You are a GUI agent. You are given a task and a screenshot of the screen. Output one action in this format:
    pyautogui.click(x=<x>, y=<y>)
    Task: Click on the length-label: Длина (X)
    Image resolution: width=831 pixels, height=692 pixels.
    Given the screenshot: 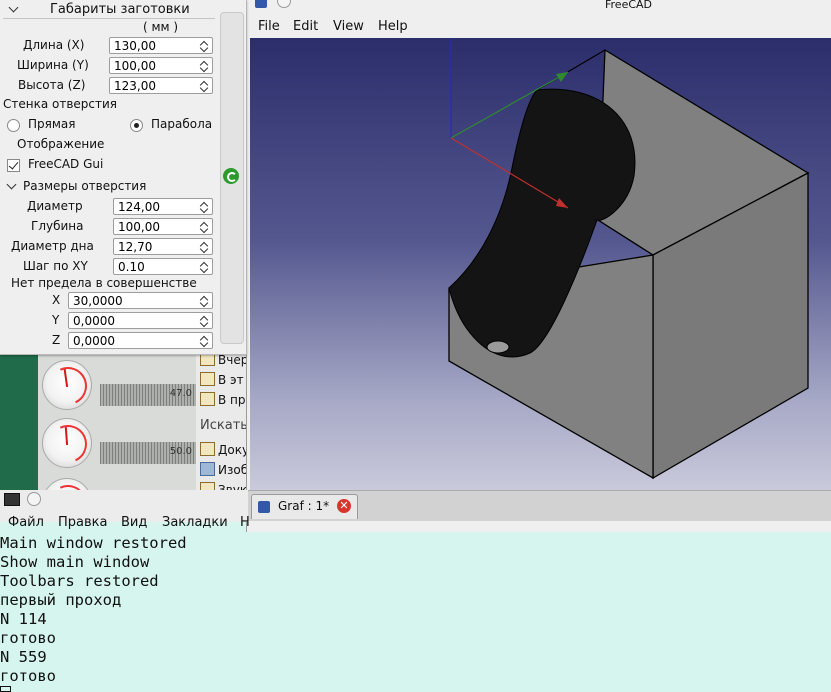 What is the action you would take?
    pyautogui.click(x=54, y=45)
    